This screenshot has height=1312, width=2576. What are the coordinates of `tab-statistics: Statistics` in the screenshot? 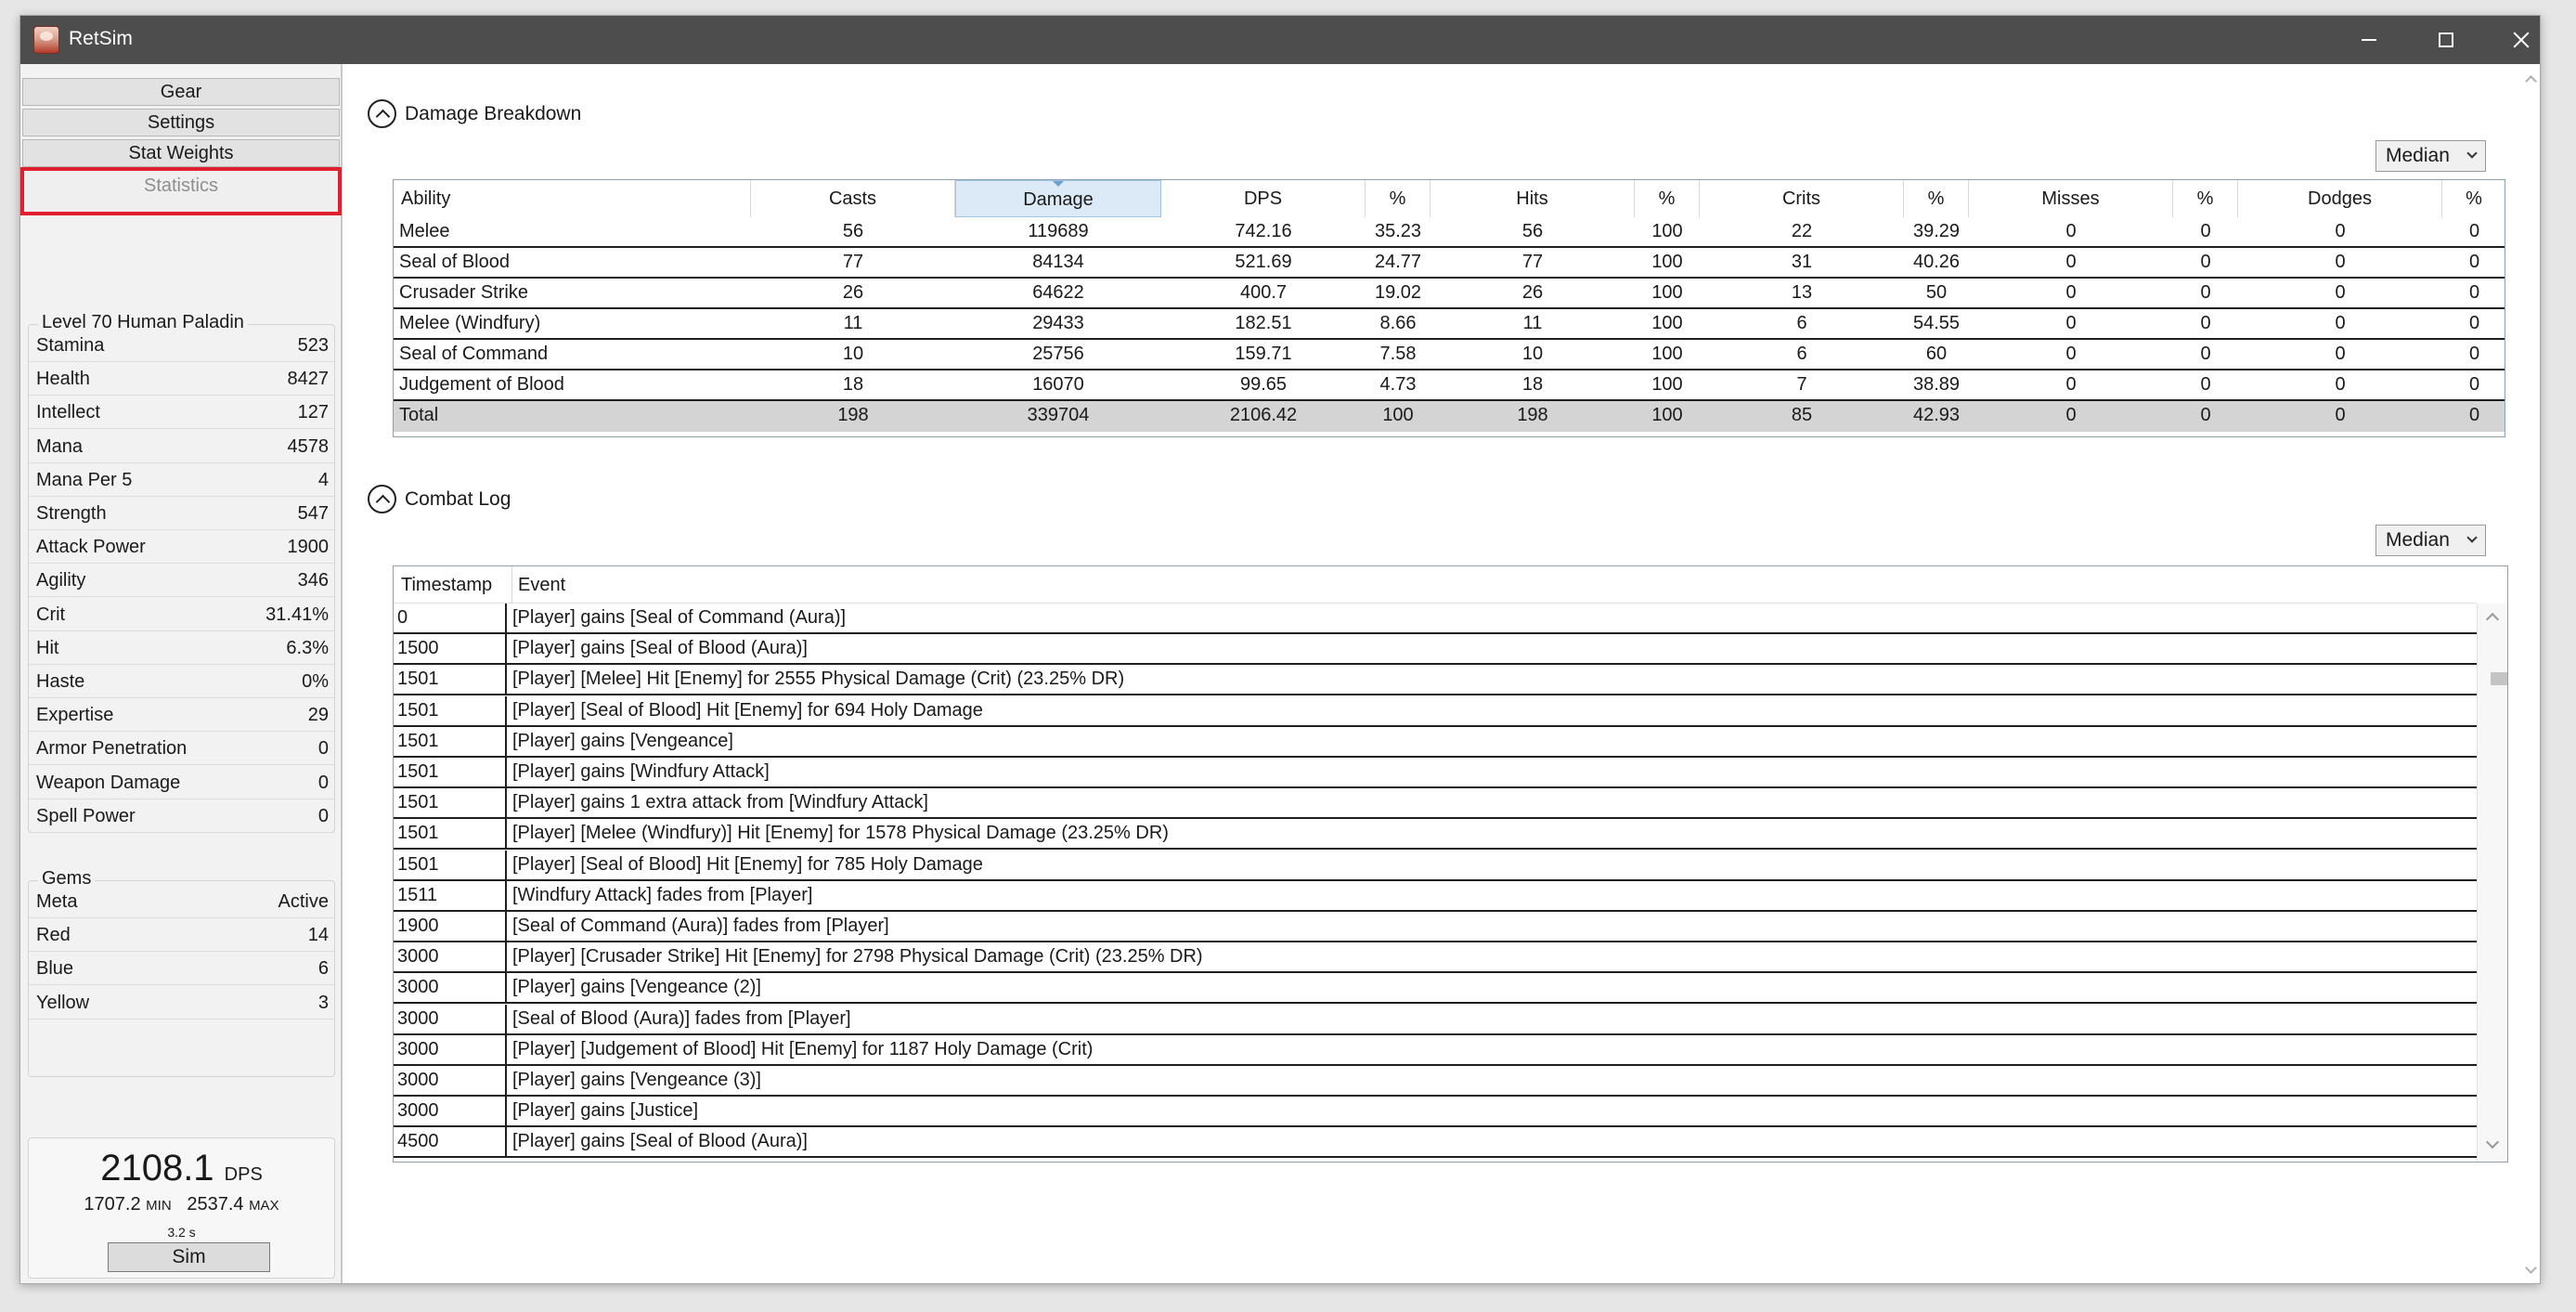 It's located at (181, 191).